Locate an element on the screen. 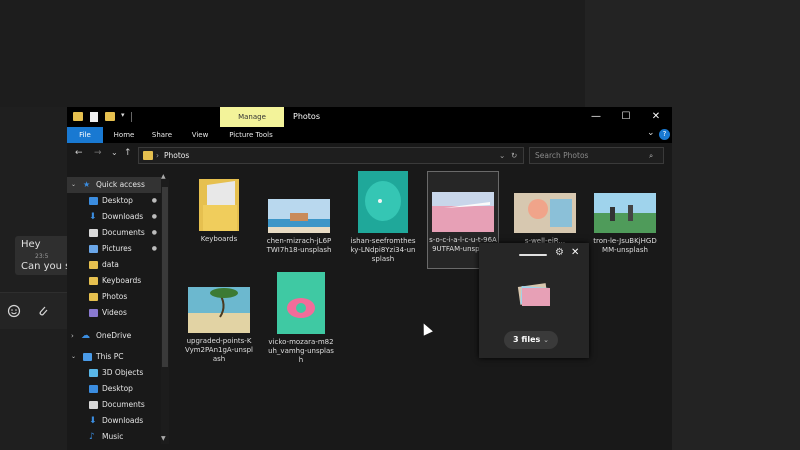 This screenshot has width=800, height=450. chevron-right-icon: › is located at coordinates (72, 336).